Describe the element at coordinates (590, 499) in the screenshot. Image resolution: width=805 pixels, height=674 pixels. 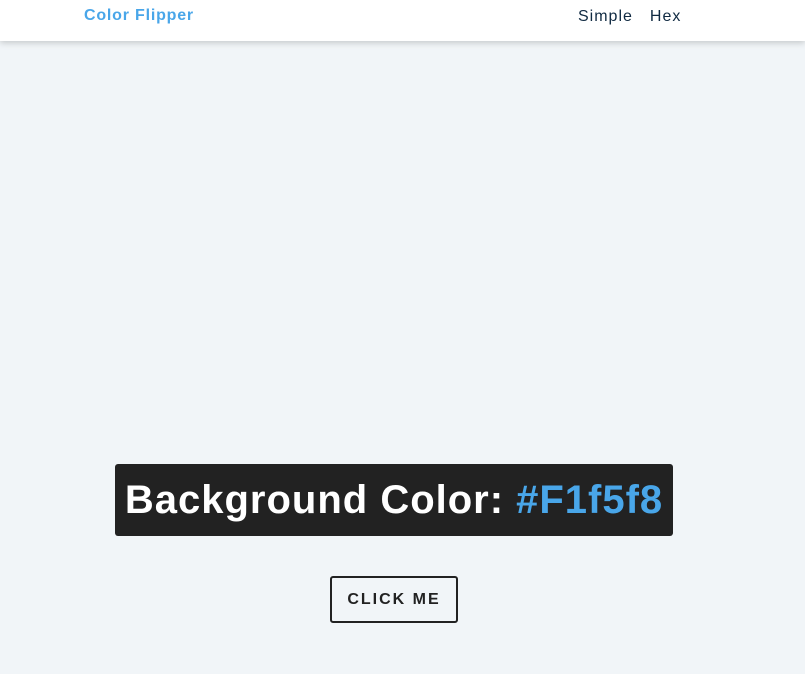
I see `color-value: #F1f5f8` at that location.